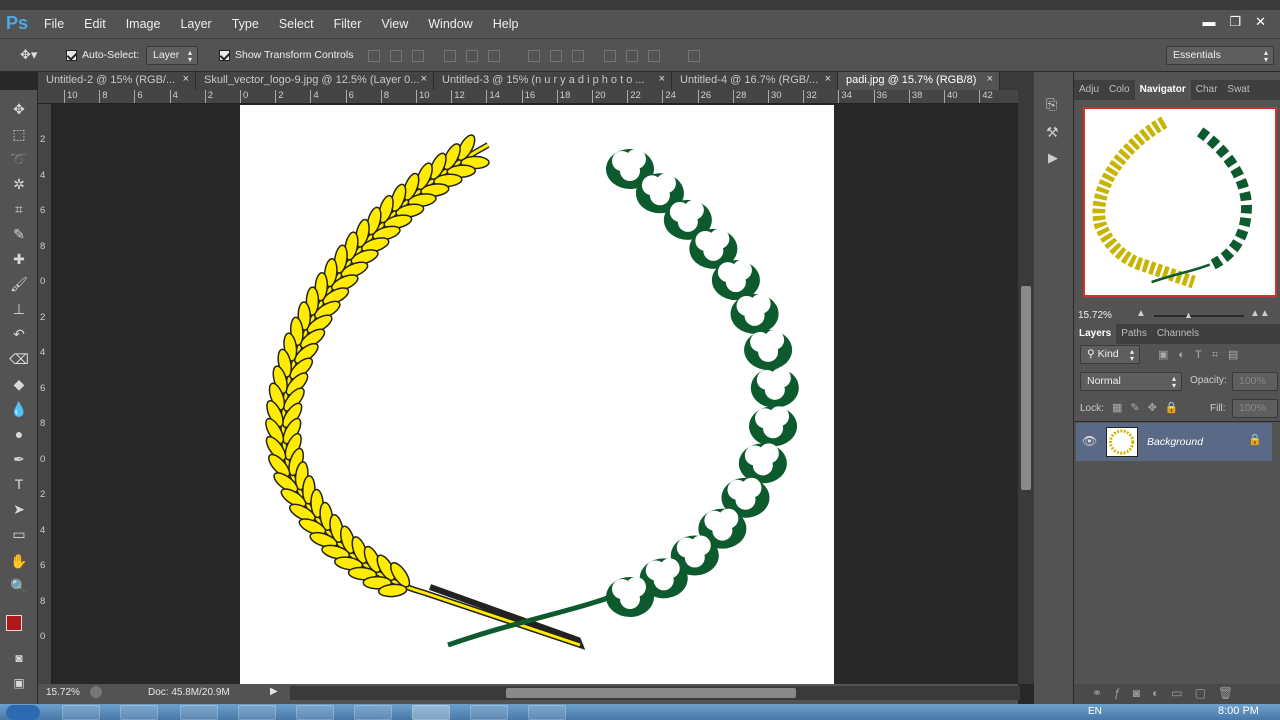 The width and height of the screenshot is (1280, 720). What do you see at coordinates (1199, 316) in the screenshot?
I see `navigator-zoom-slider` at bounding box center [1199, 316].